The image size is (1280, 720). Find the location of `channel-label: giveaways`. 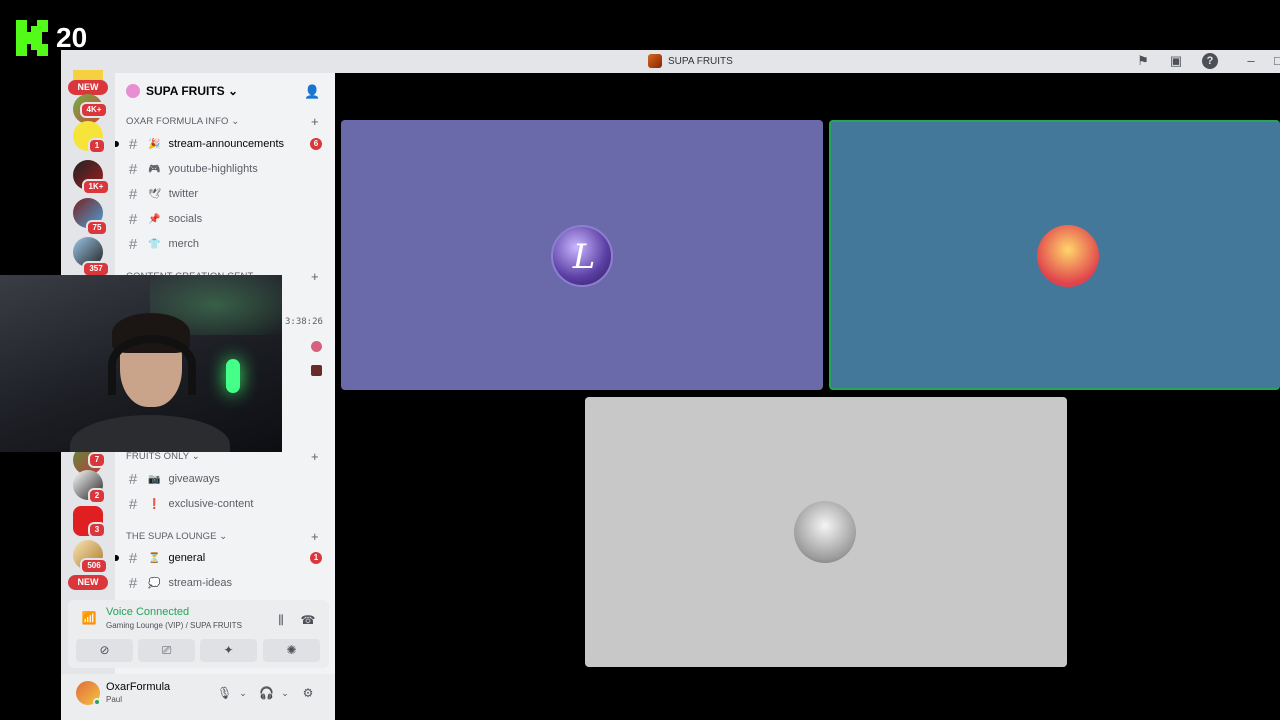

channel-label: giveaways is located at coordinates (194, 479).